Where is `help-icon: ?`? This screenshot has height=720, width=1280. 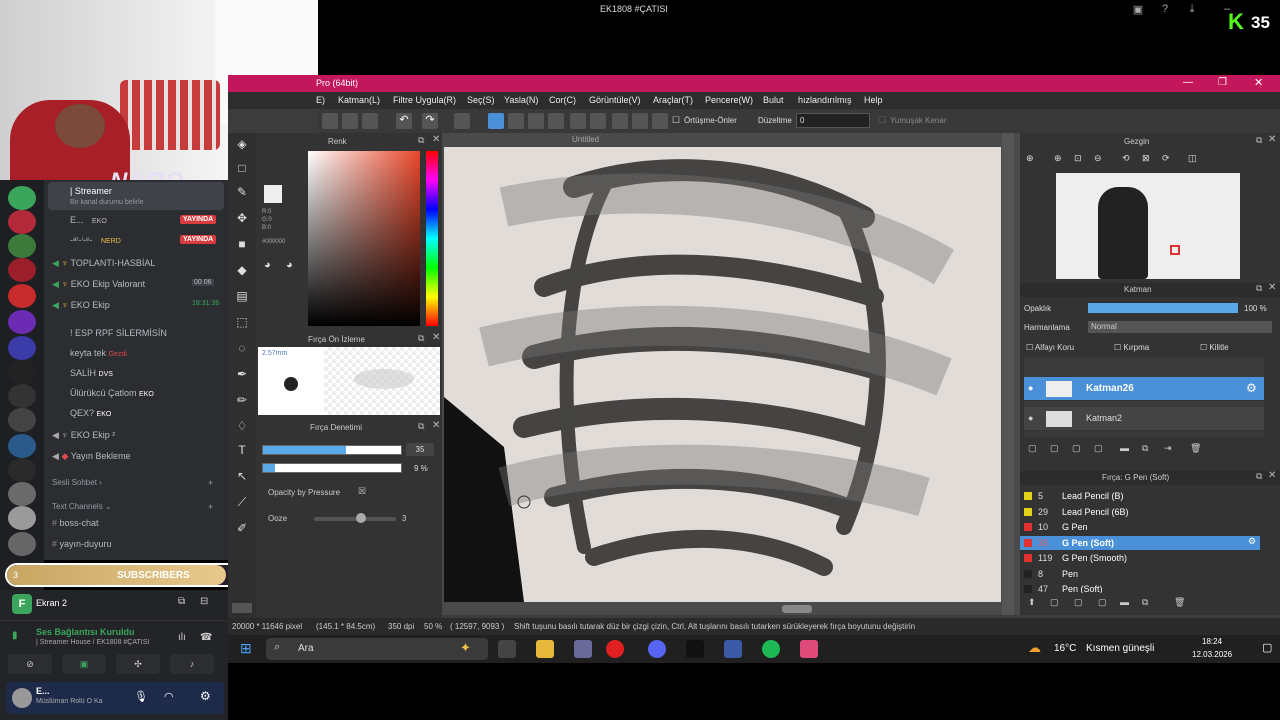
help-icon: ? is located at coordinates (1165, 10).